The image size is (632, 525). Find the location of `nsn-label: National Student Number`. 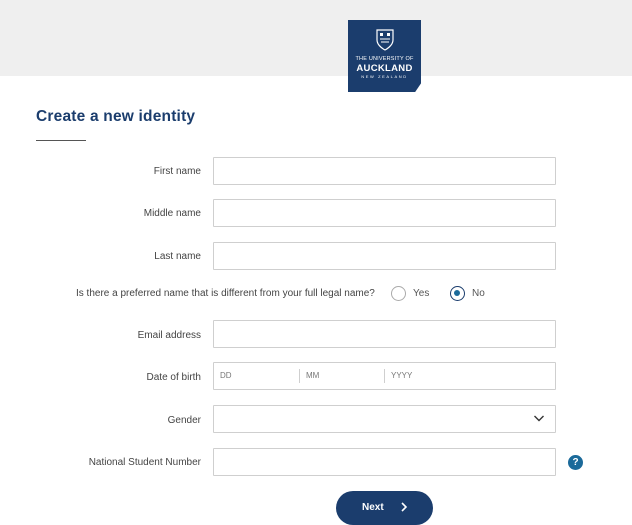

nsn-label: National Student Number is located at coordinates (144, 462).